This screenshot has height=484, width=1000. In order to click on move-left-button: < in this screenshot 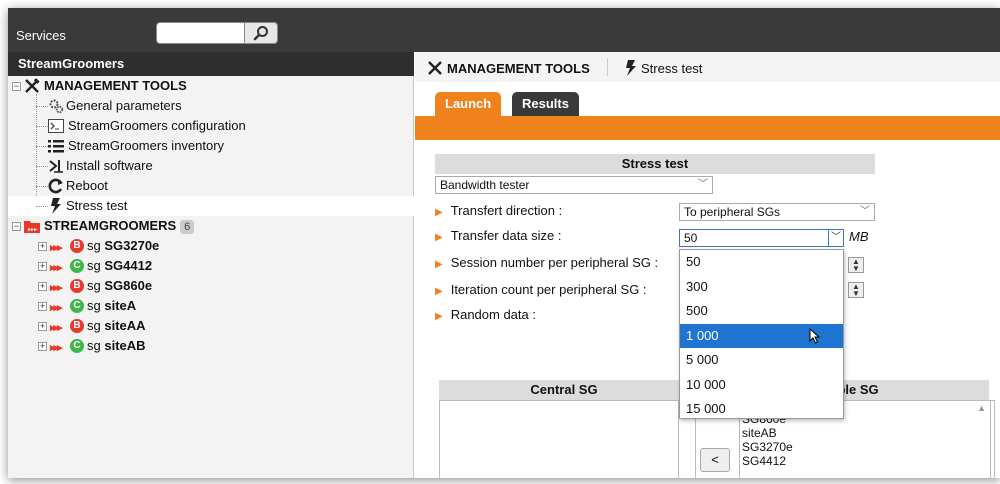, I will do `click(715, 460)`.